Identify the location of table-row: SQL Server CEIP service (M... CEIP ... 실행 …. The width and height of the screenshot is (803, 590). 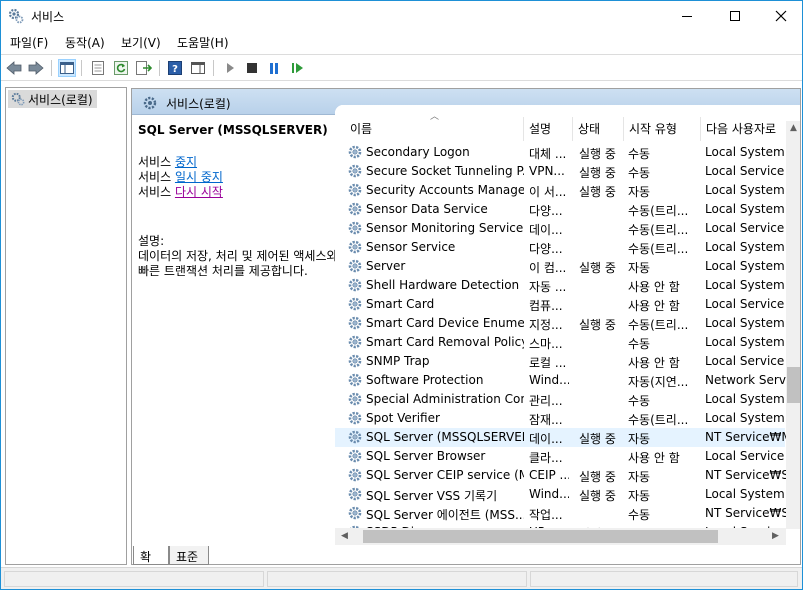
(561, 475).